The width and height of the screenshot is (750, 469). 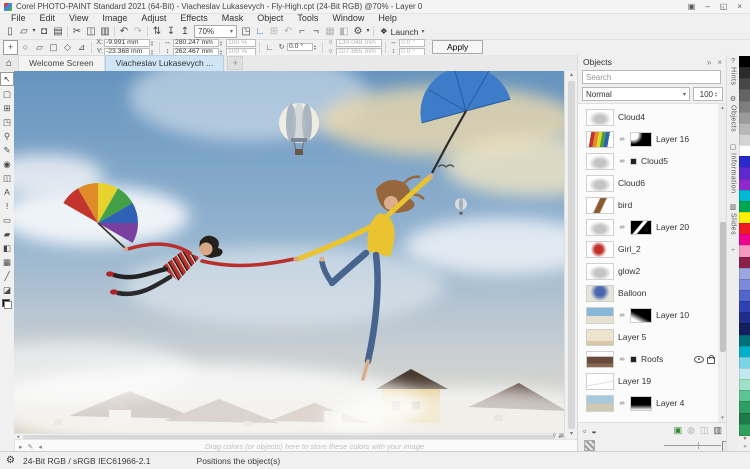 What do you see at coordinates (7, 79) in the screenshot?
I see `pick-tool: ↖` at bounding box center [7, 79].